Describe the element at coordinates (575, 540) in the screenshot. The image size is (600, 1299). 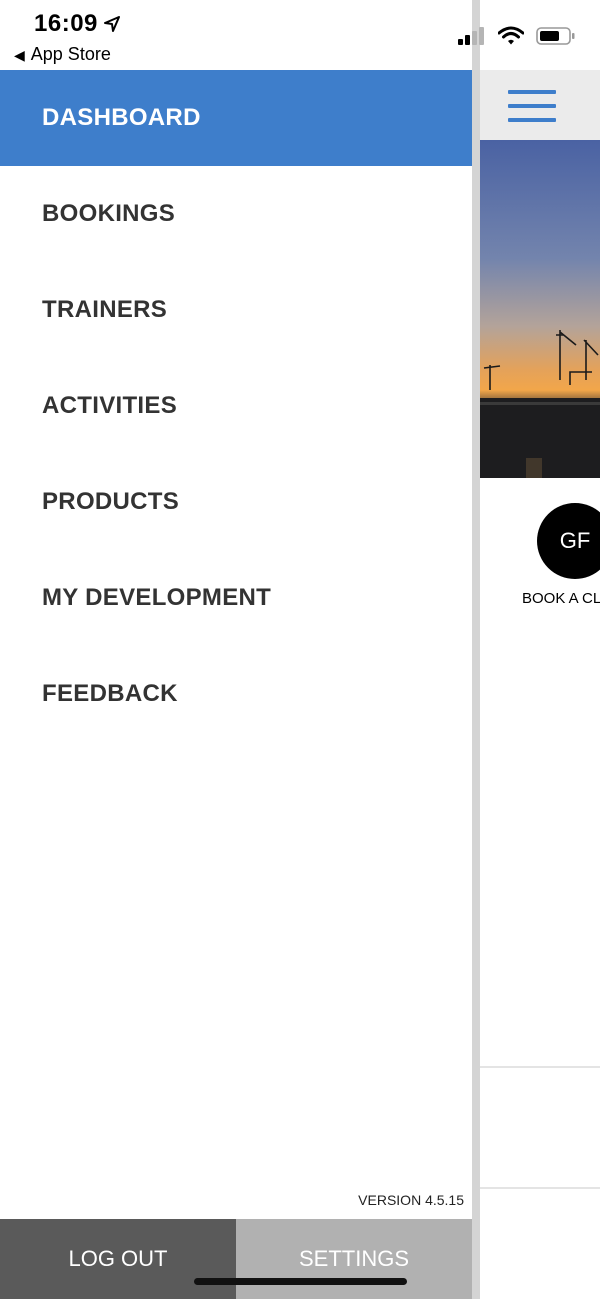
I see `avatar-initials: GF` at that location.